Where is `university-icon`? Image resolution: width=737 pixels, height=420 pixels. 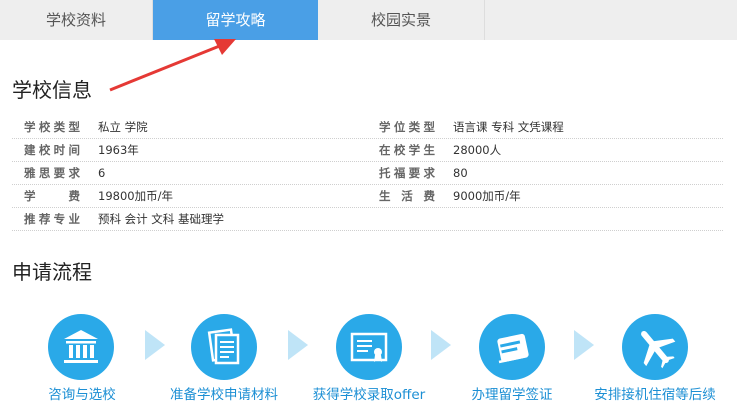 university-icon is located at coordinates (81, 347).